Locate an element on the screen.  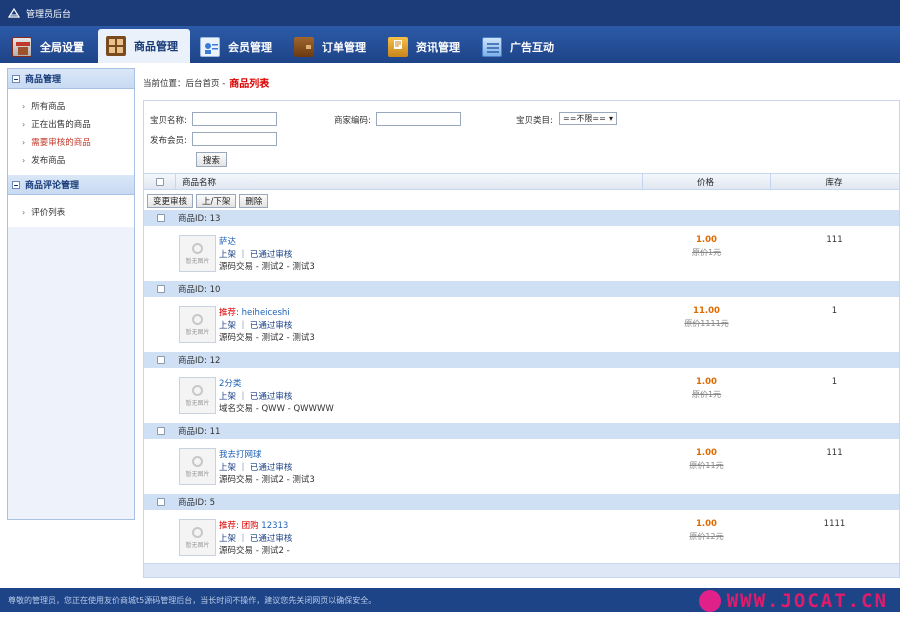
breadcrumb-current: 商品列表 is located at coordinates (249, 82).